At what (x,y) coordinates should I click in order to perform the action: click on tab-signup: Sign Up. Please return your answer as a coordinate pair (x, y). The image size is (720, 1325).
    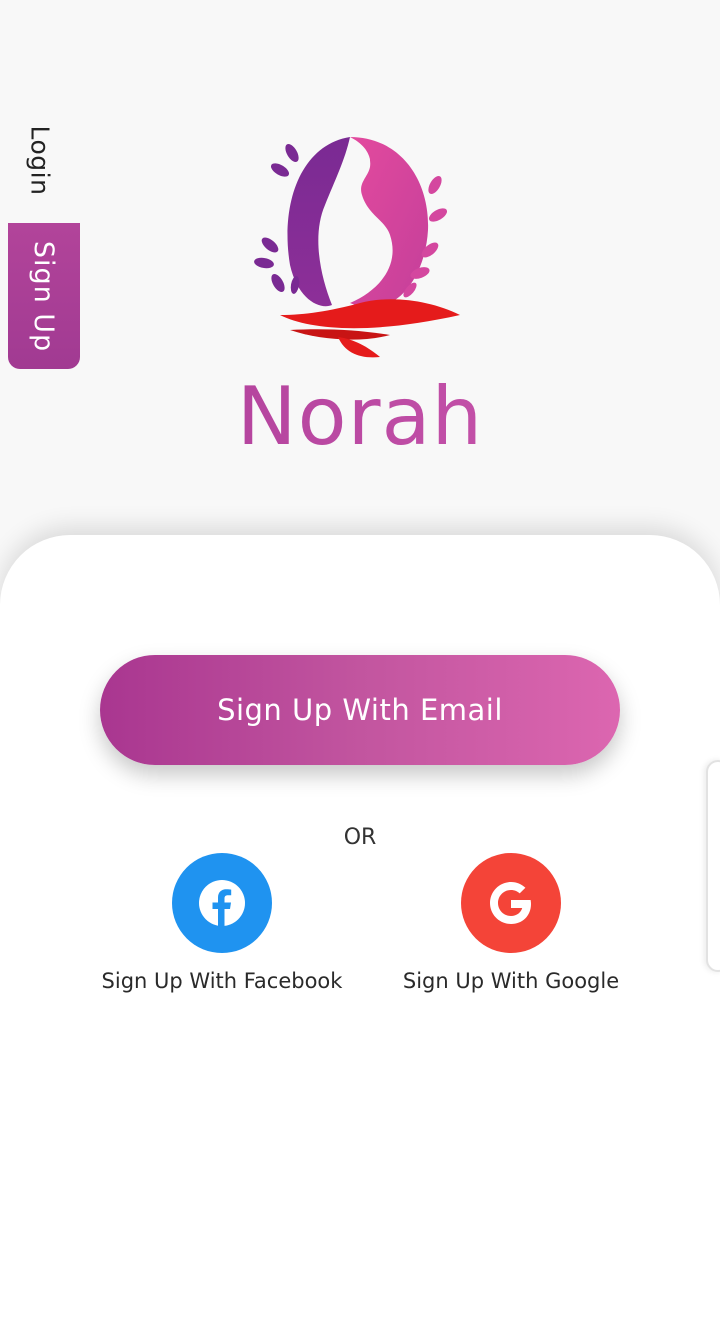
    Looking at the image, I should click on (44, 296).